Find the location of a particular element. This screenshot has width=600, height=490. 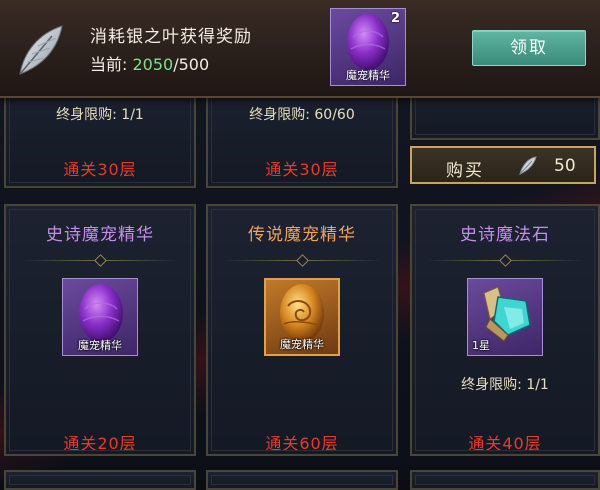

banner-title: 消耗银之叶获得奖励 is located at coordinates (171, 37).